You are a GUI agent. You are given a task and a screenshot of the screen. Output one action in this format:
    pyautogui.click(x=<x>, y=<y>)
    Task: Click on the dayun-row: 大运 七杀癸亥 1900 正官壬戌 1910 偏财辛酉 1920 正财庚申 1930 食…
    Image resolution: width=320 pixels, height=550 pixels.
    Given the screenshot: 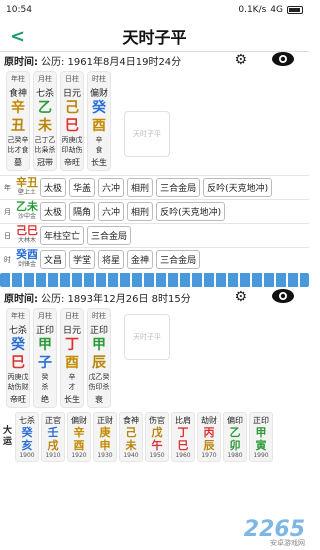 What is the action you would take?
    pyautogui.click(x=154, y=437)
    